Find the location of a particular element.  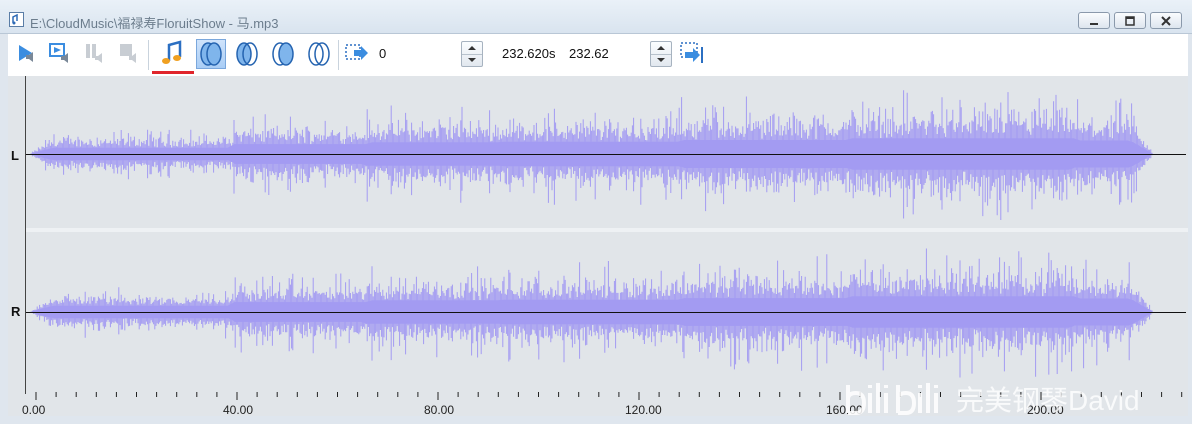

loop-play-icon is located at coordinates (58, 53).